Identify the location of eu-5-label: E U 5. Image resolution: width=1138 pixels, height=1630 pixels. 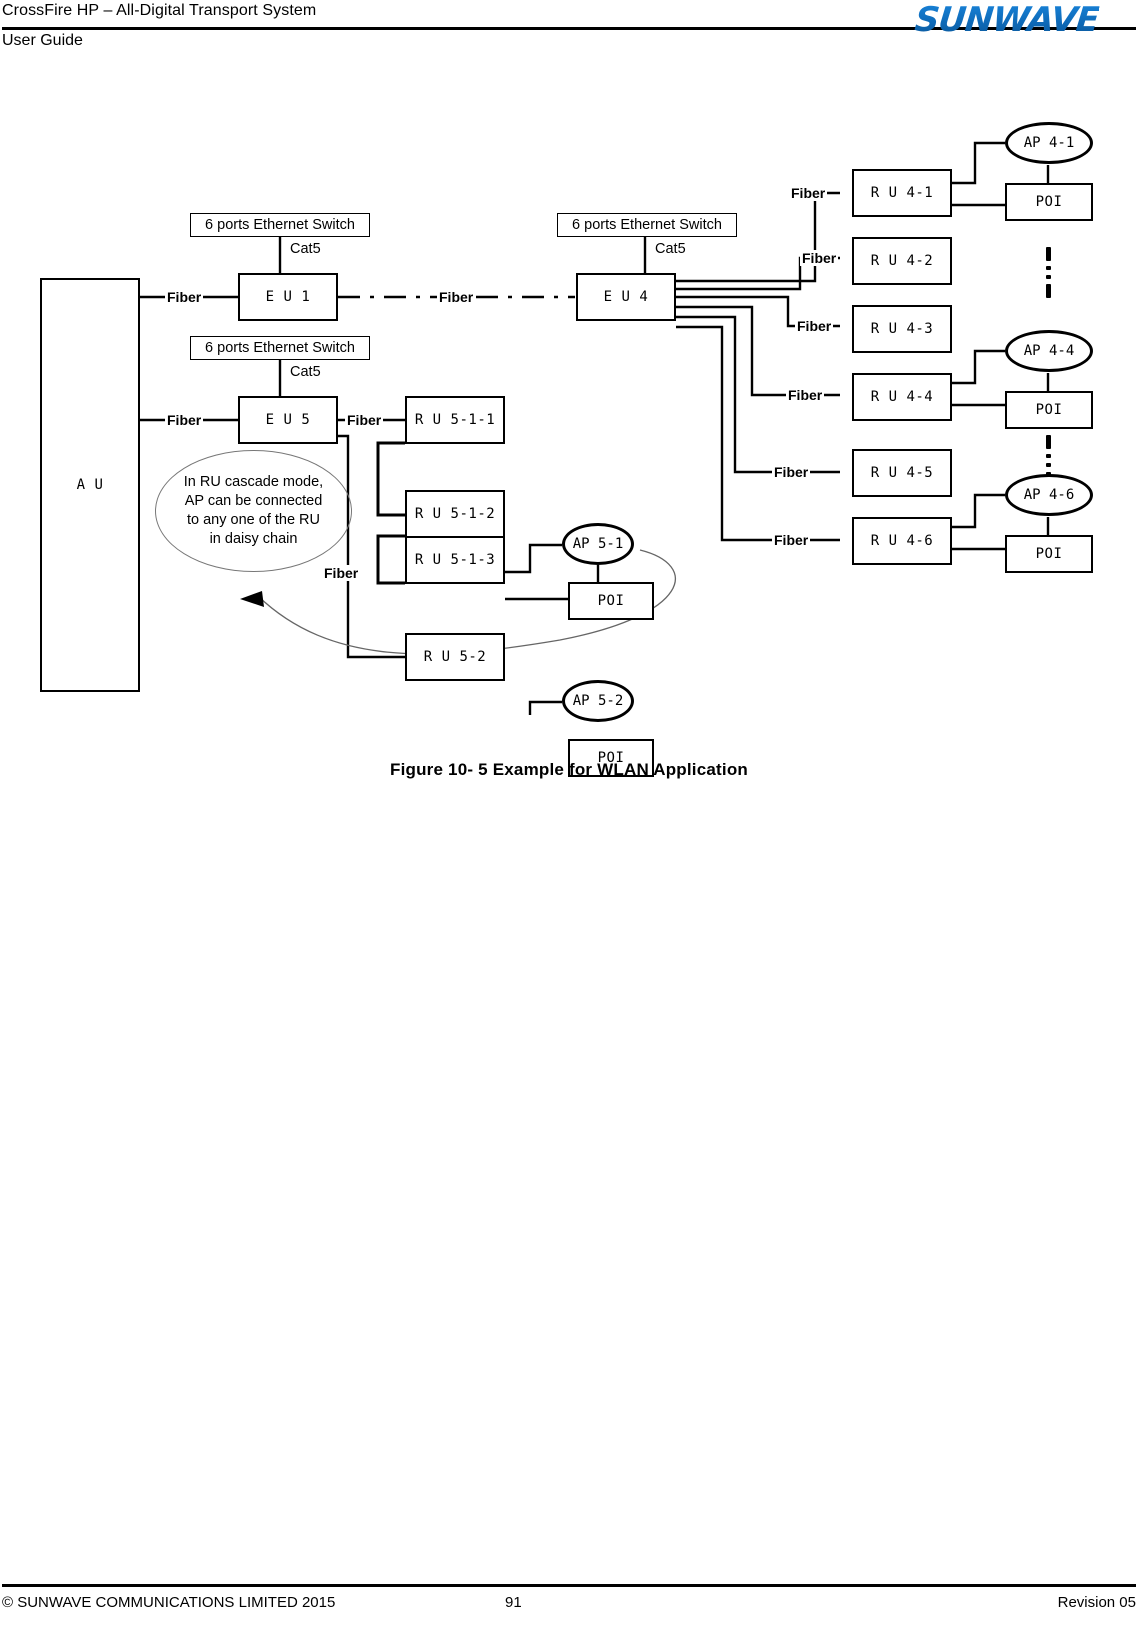
(288, 420).